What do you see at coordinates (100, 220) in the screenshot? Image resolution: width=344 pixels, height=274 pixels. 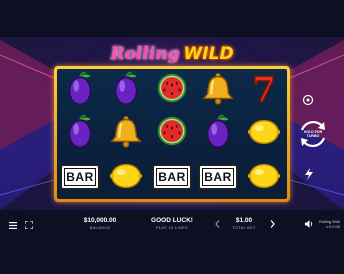 I see `balance-value: $10,000.00` at bounding box center [100, 220].